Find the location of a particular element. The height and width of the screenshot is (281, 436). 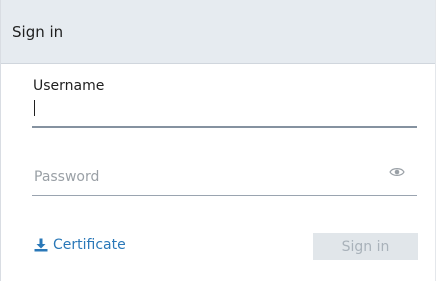

dialog-title: Sign in is located at coordinates (38, 32).